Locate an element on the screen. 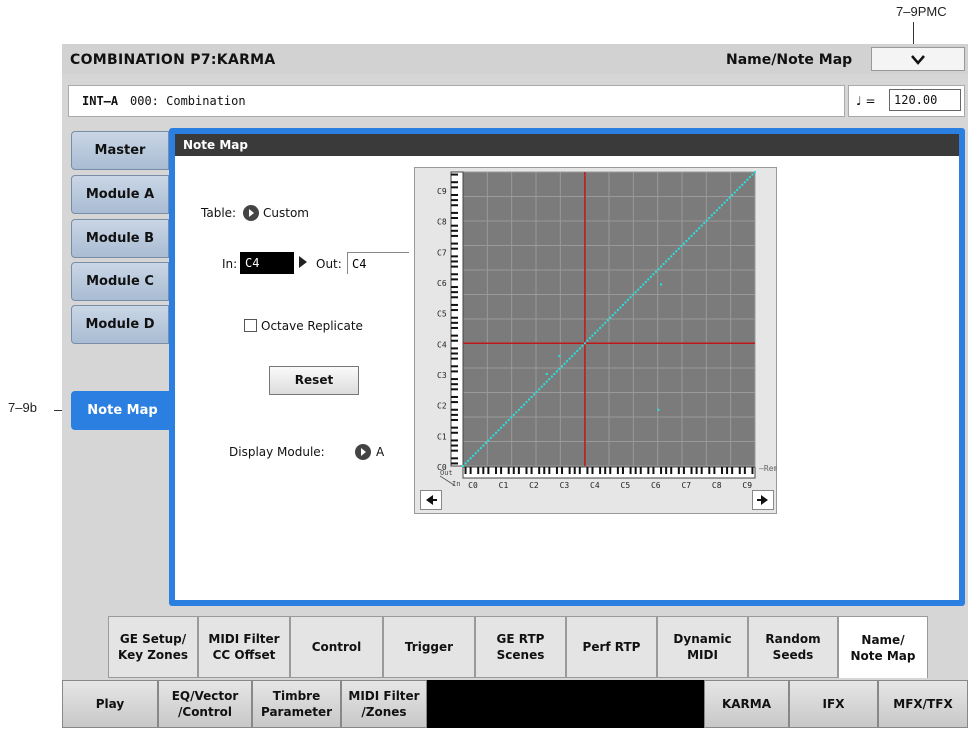 This screenshot has height=729, width=968. octave-replicate-label: Octave Replicate is located at coordinates (312, 326).